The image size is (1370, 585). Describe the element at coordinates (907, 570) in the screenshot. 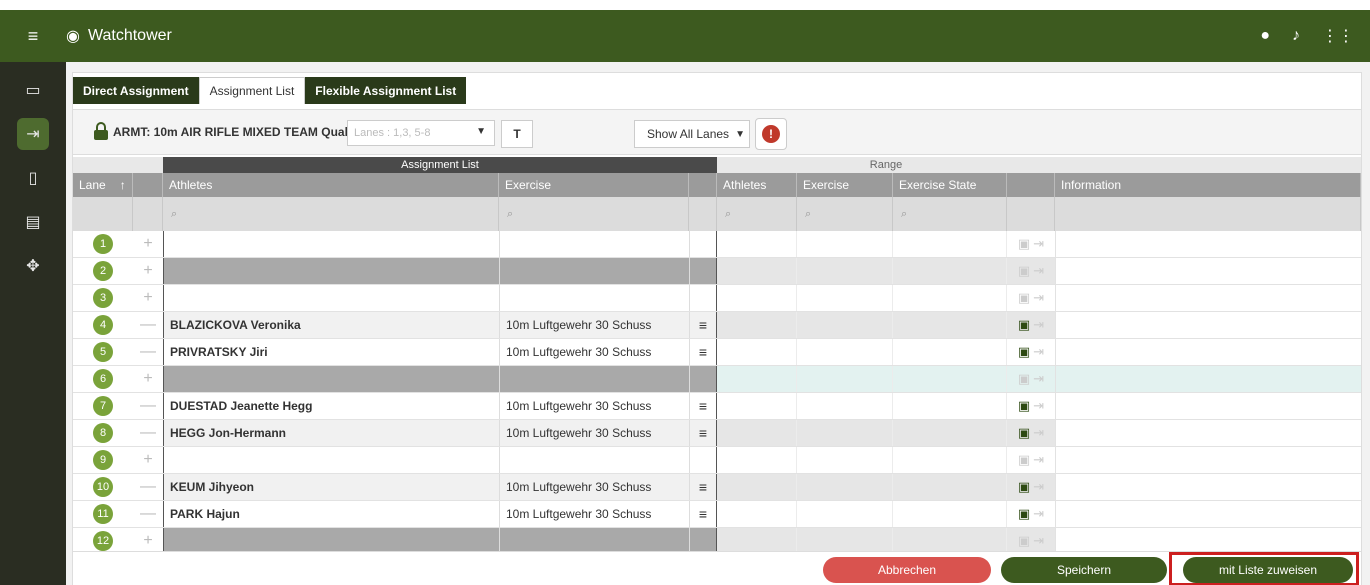

I see `cancel-button: Abbrechen` at that location.